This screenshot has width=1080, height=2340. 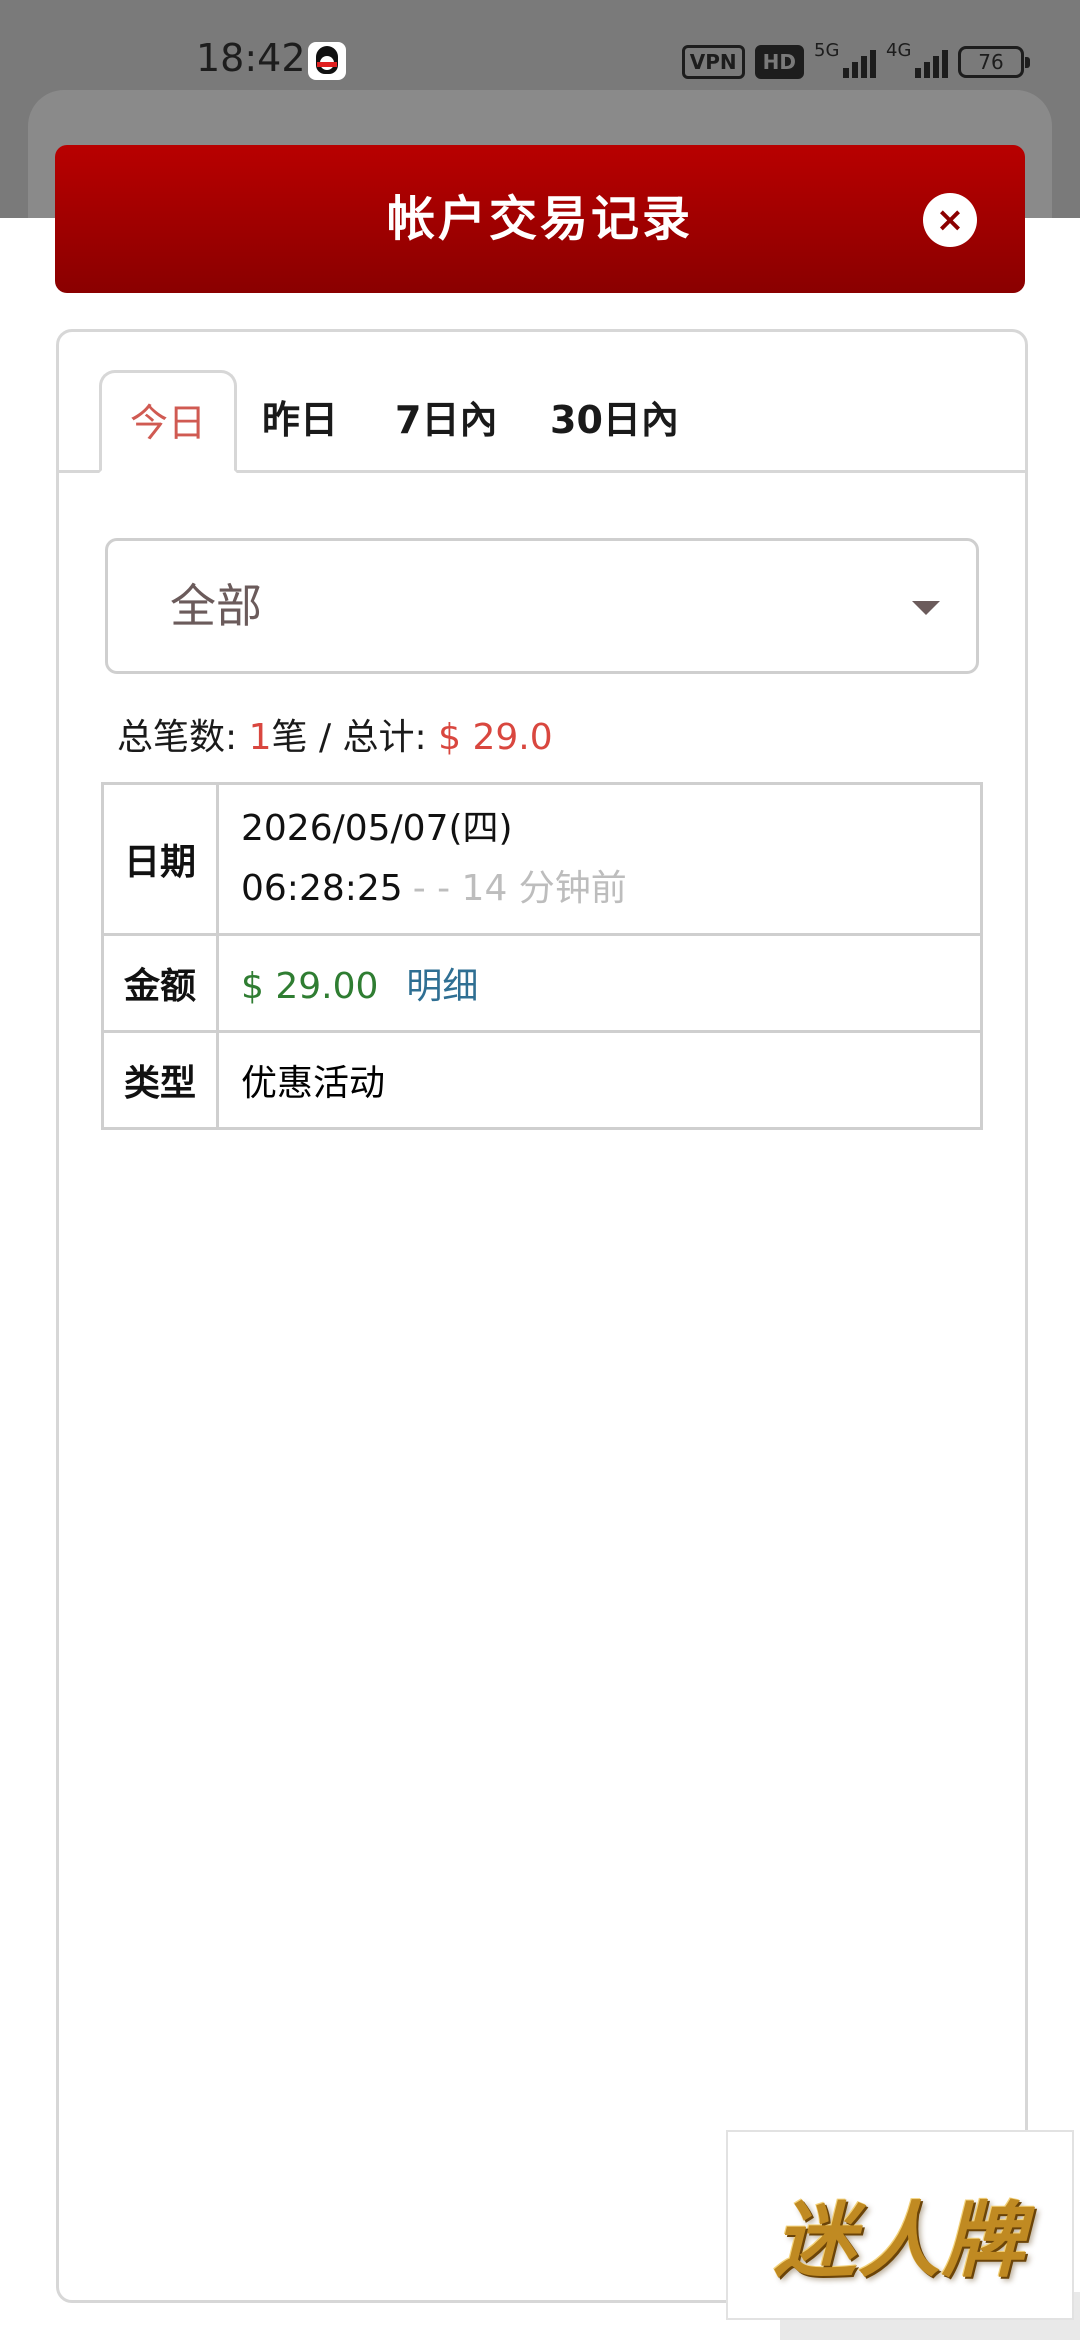 I want to click on chevron-down-icon, so click(x=926, y=608).